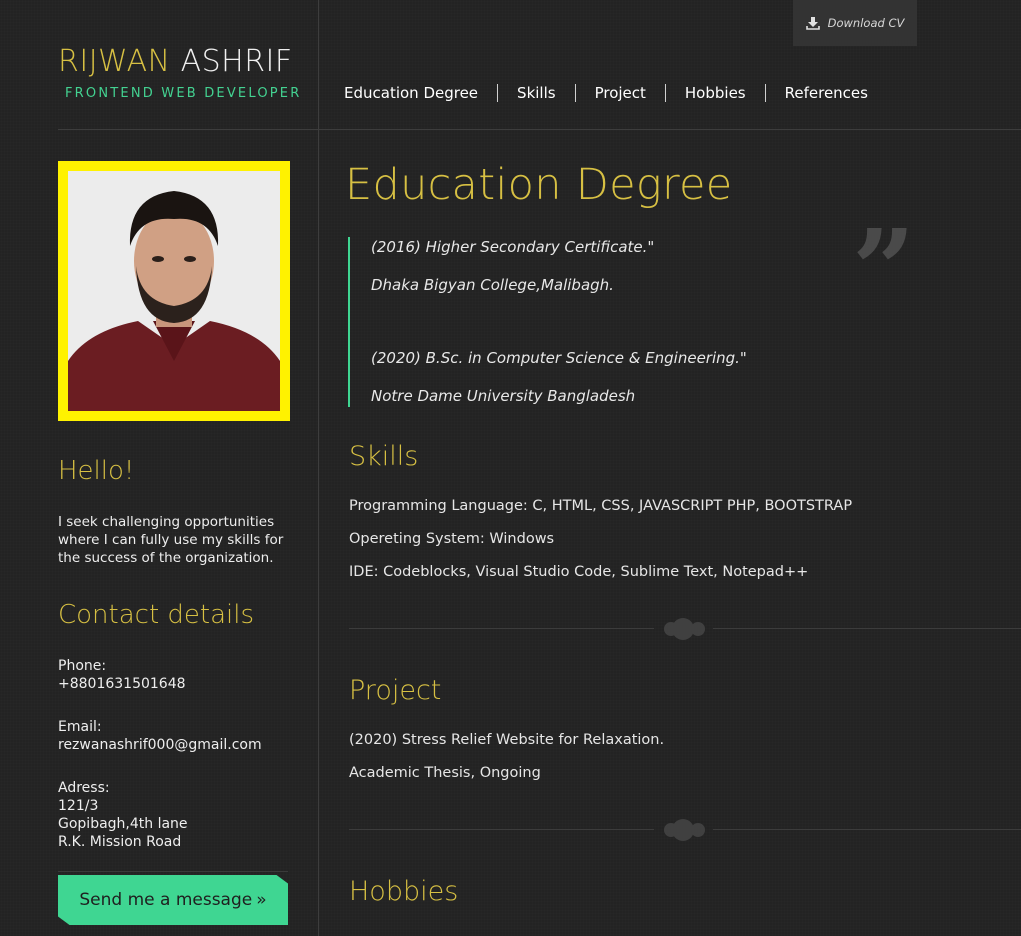 This screenshot has width=1021, height=936. I want to click on address-line-2: Gopibagh,4th lane, so click(123, 824).